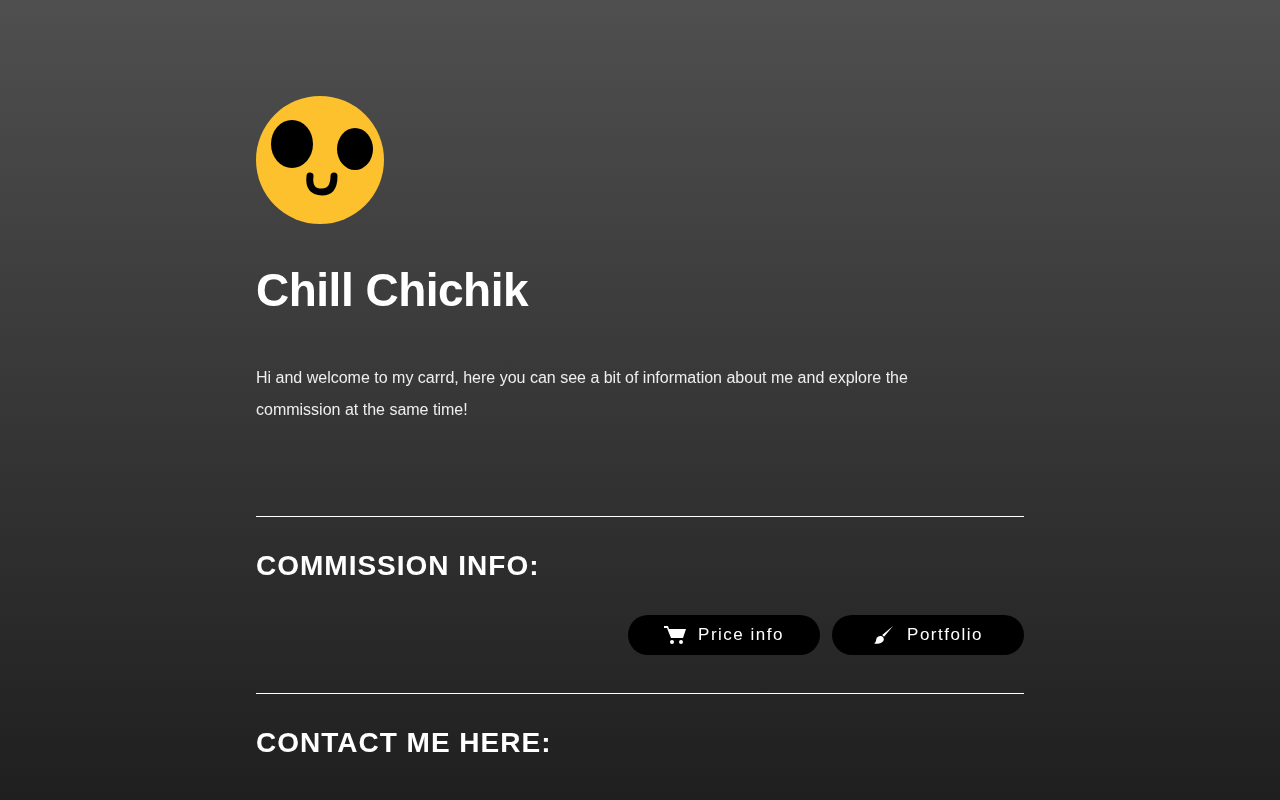 The image size is (1280, 800). I want to click on link-button: Portfolio, so click(928, 635).